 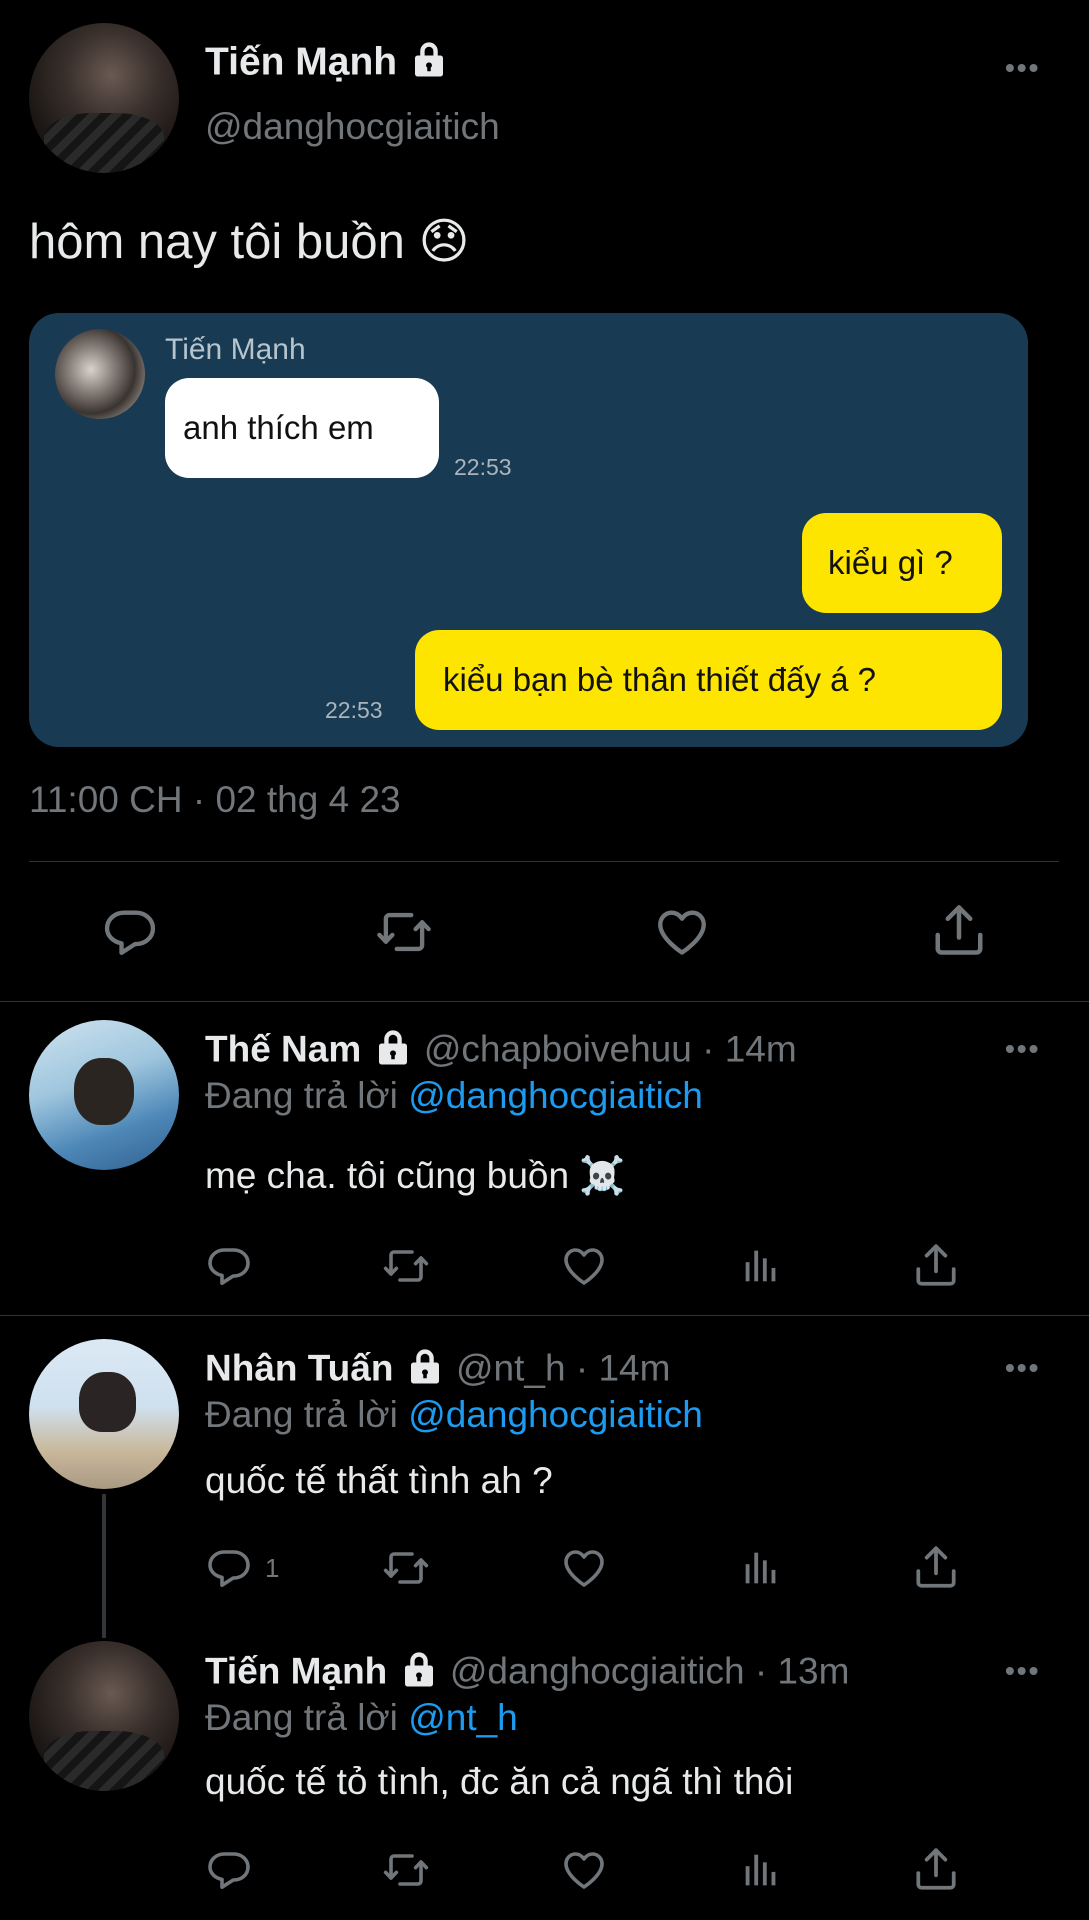 What do you see at coordinates (302, 428) in the screenshot?
I see `chat-message-left: anh thích em` at bounding box center [302, 428].